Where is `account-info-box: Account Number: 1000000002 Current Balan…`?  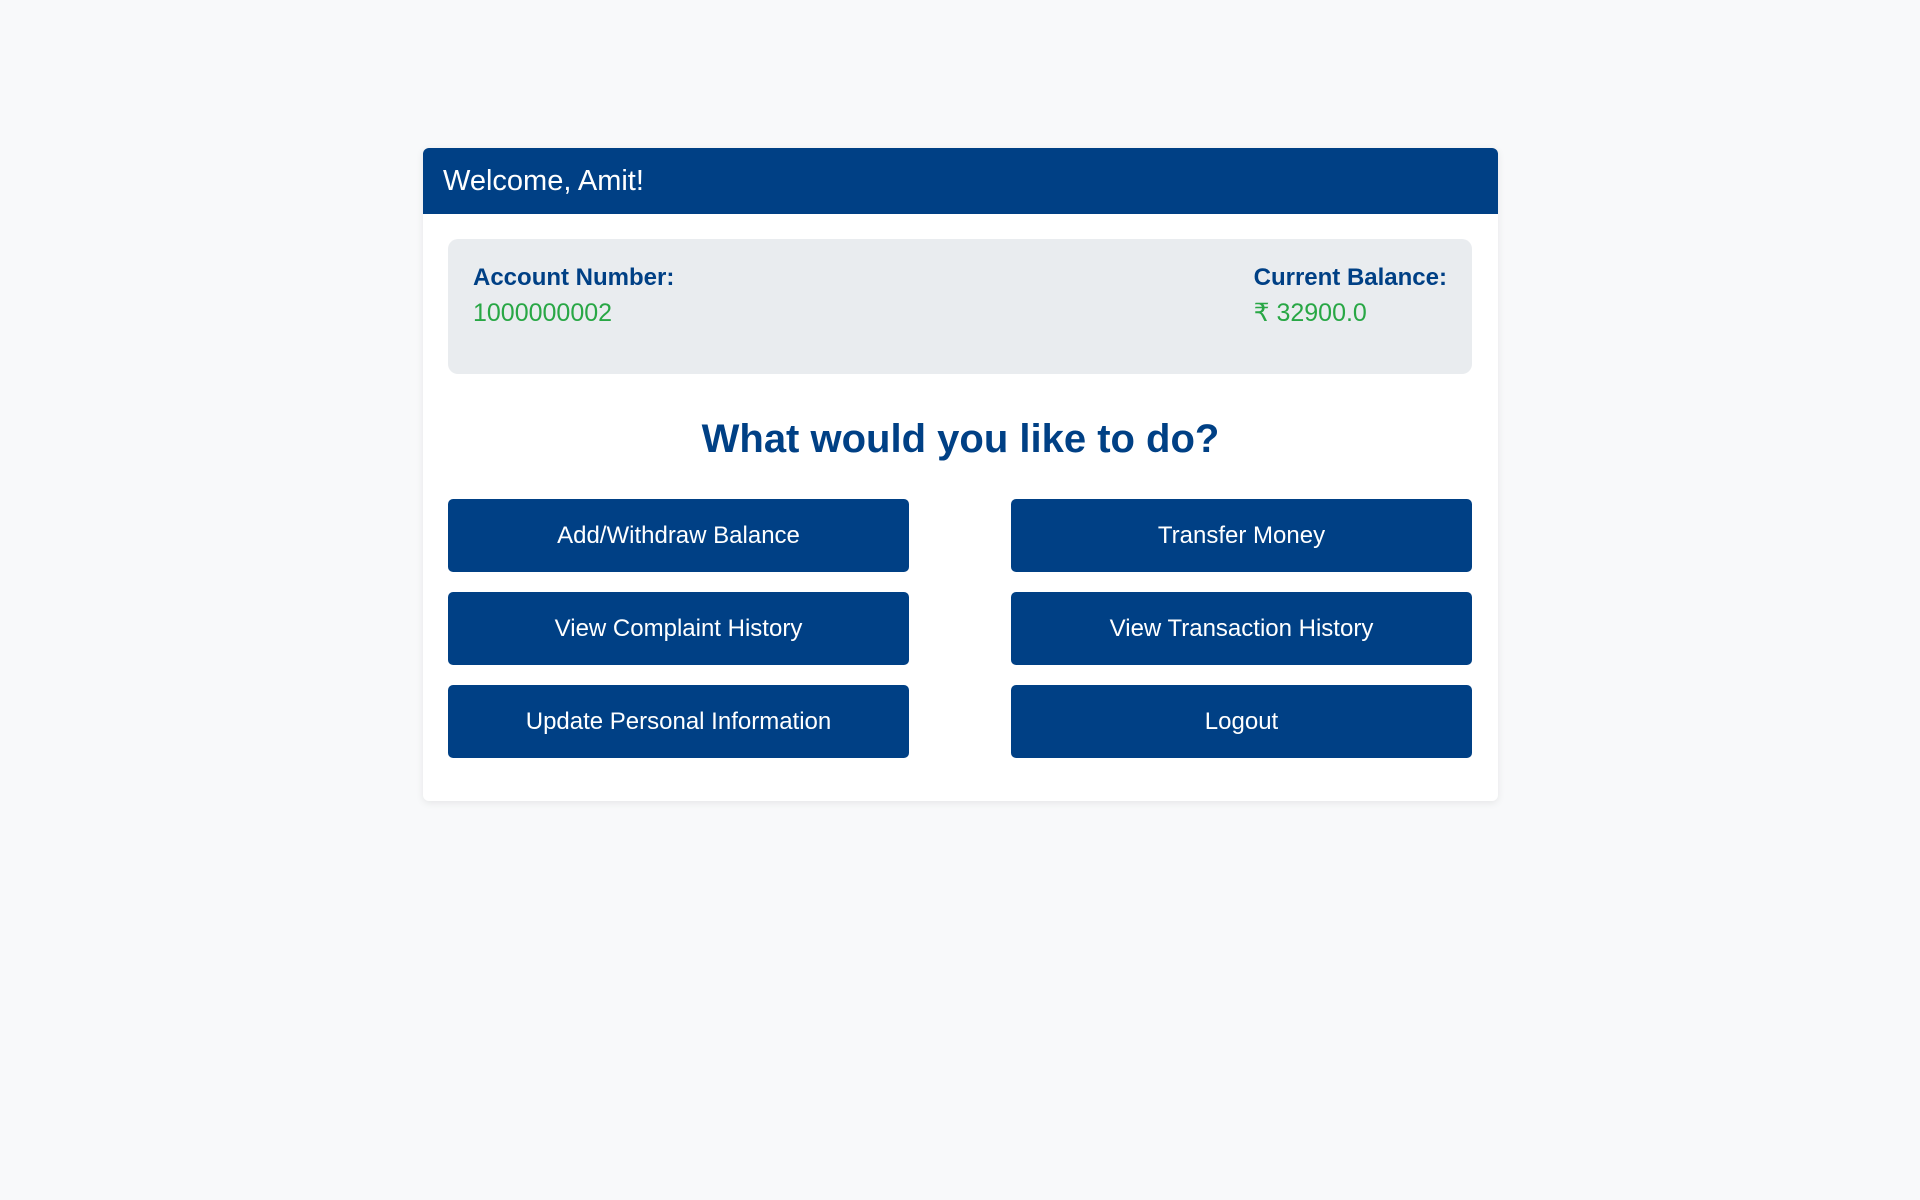 account-info-box: Account Number: 1000000002 Current Balan… is located at coordinates (960, 306).